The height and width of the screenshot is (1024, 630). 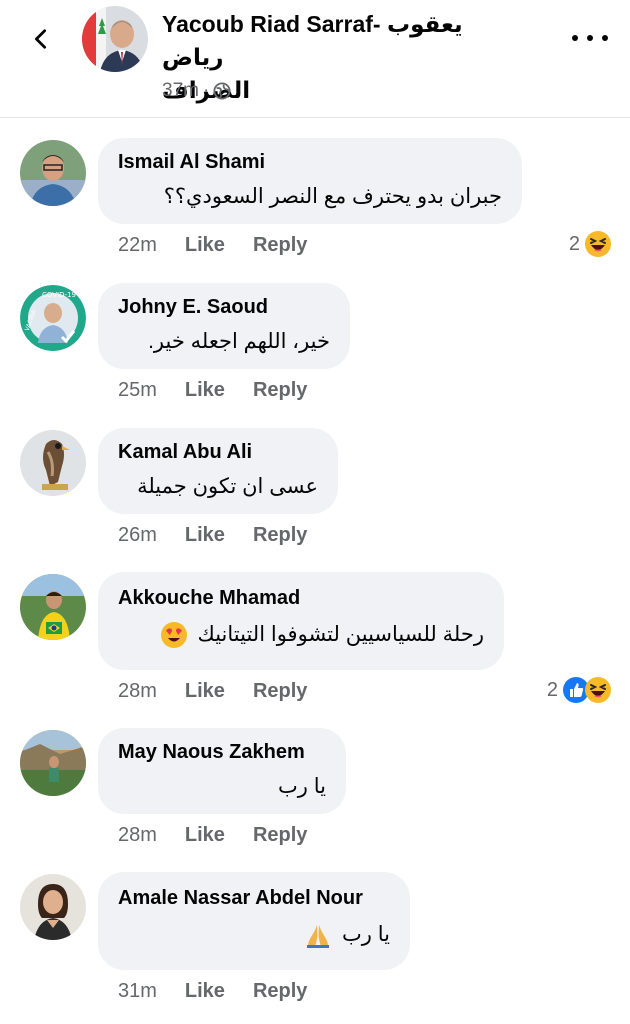 I want to click on globe-icon, so click(x=222, y=91).